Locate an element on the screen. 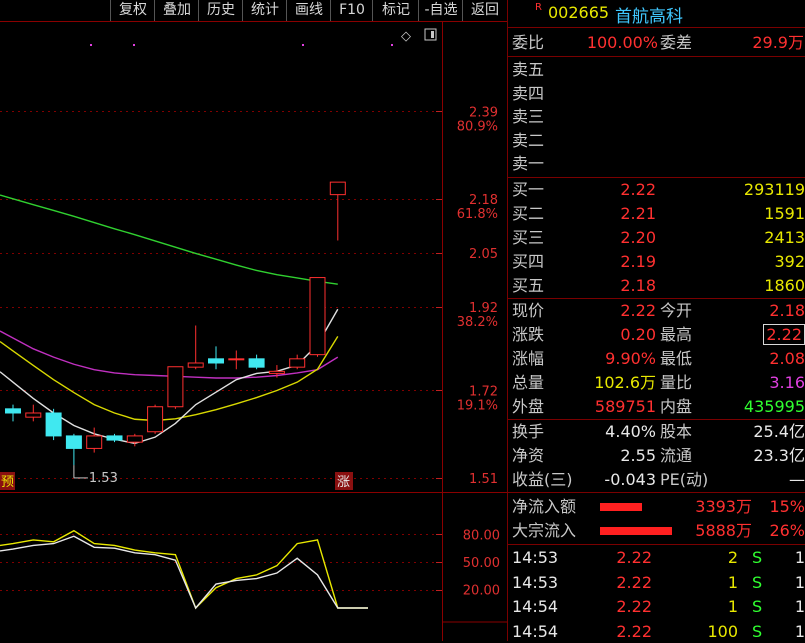  y-tick-label: 2.18 is located at coordinates (483, 200).